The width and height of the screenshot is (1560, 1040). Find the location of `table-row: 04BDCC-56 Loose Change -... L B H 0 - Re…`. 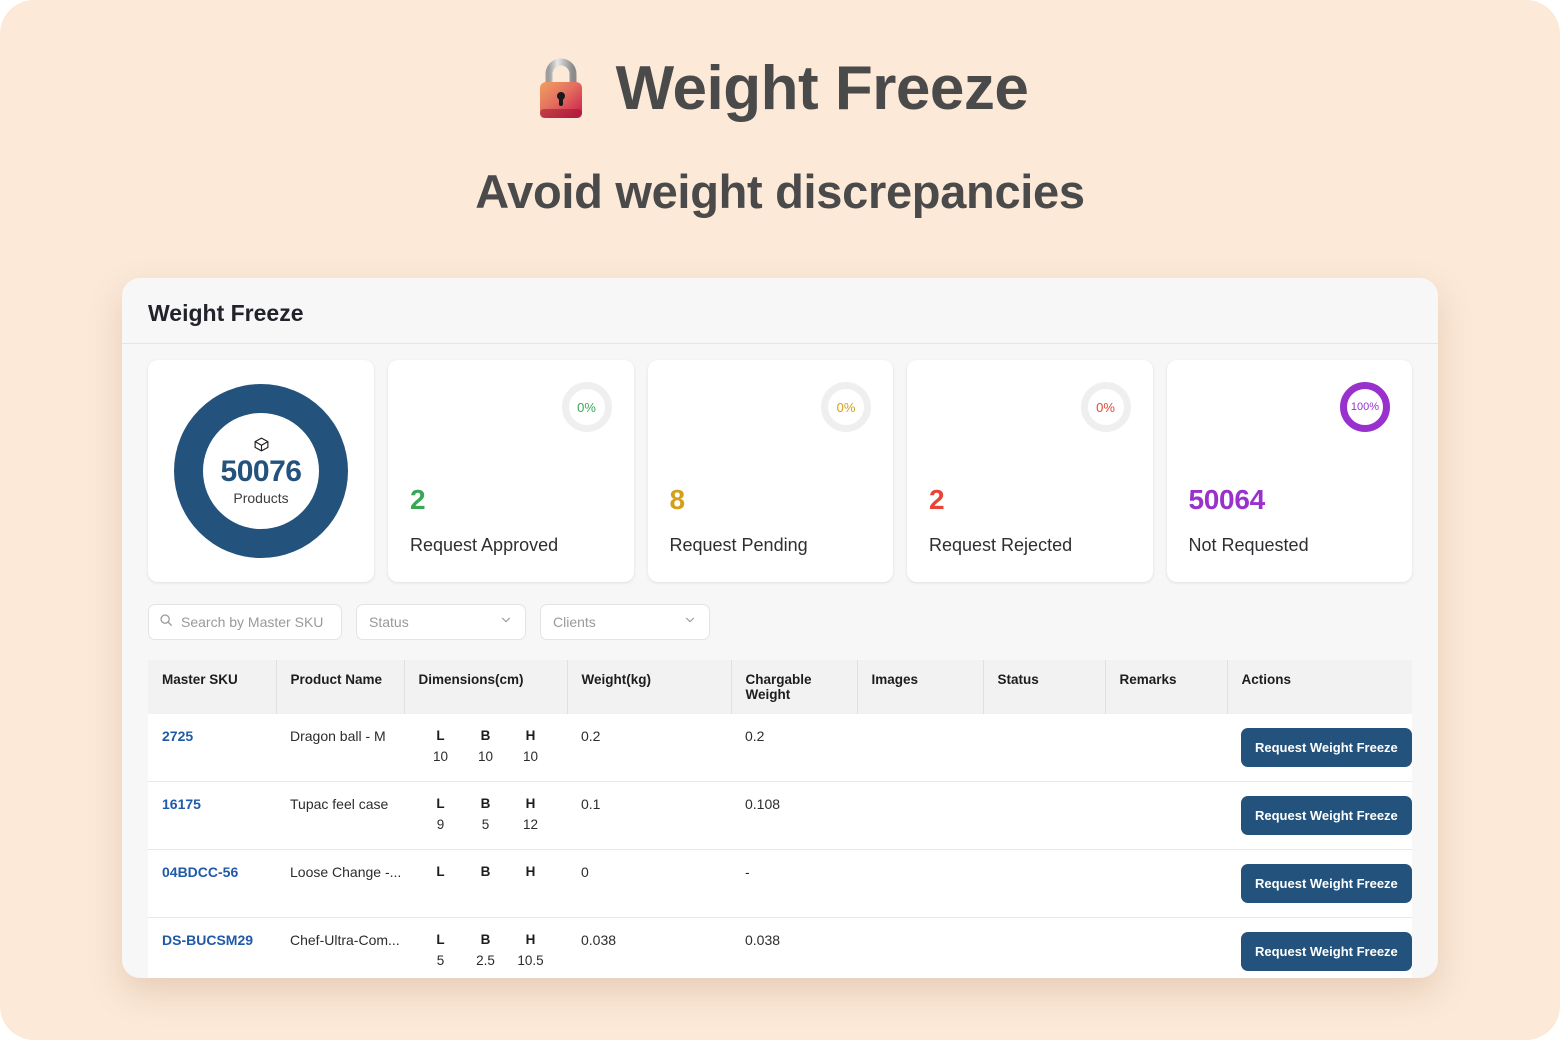

table-row: 04BDCC-56 Loose Change -... L B H 0 - Re… is located at coordinates (780, 883).